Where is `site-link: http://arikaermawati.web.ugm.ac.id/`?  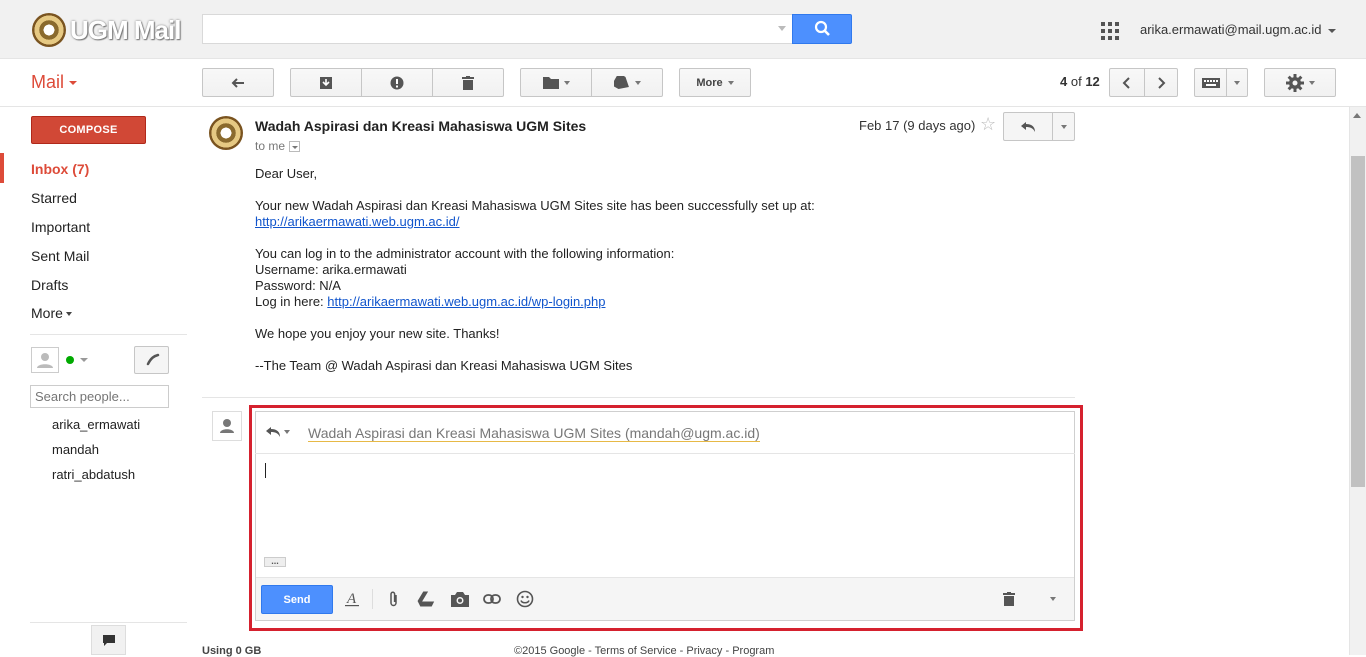 site-link: http://arikaermawati.web.ugm.ac.id/ is located at coordinates (357, 221).